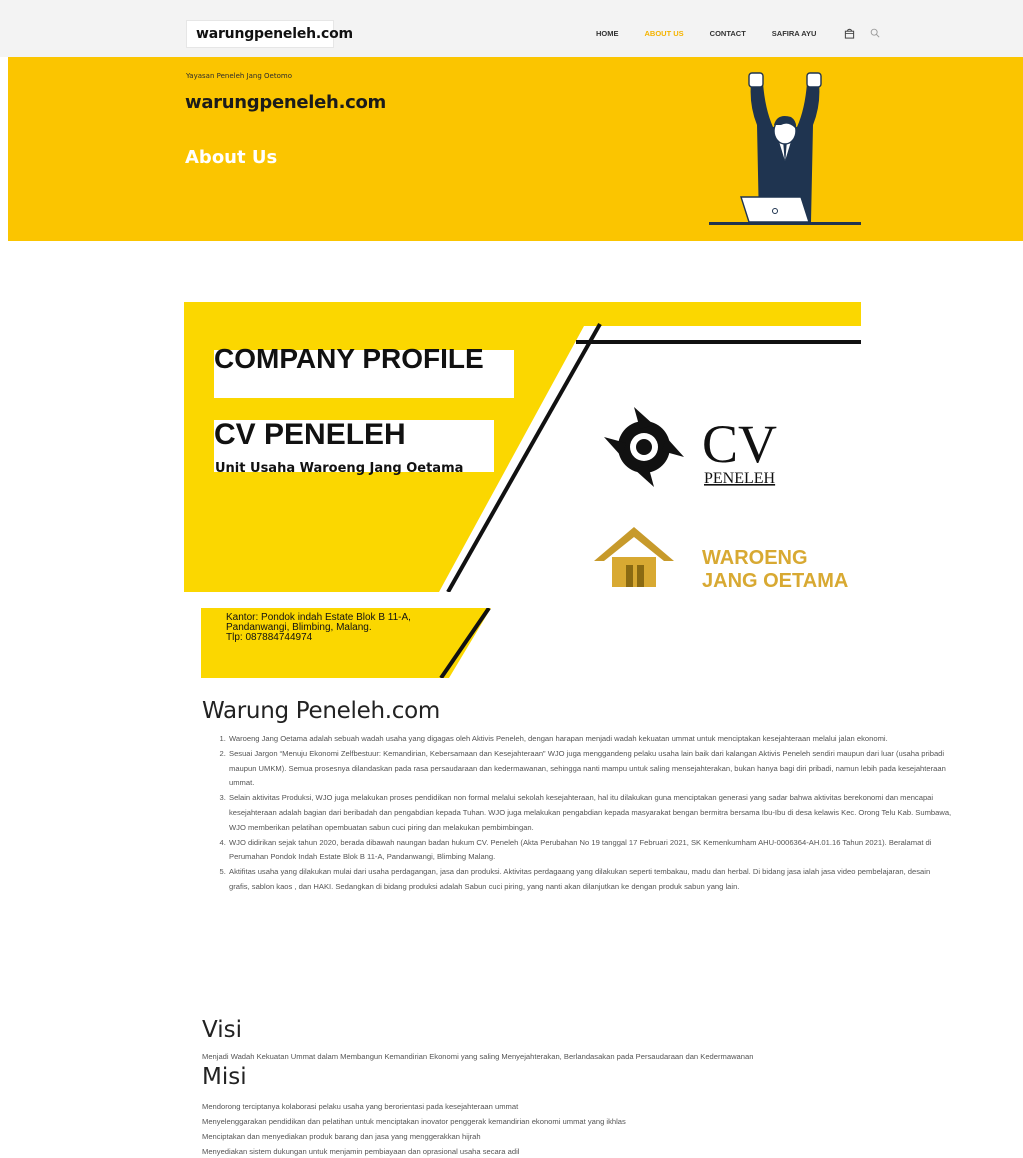 The height and width of the screenshot is (1158, 1023). Describe the element at coordinates (224, 1077) in the screenshot. I see `misi-title: Misi` at that location.